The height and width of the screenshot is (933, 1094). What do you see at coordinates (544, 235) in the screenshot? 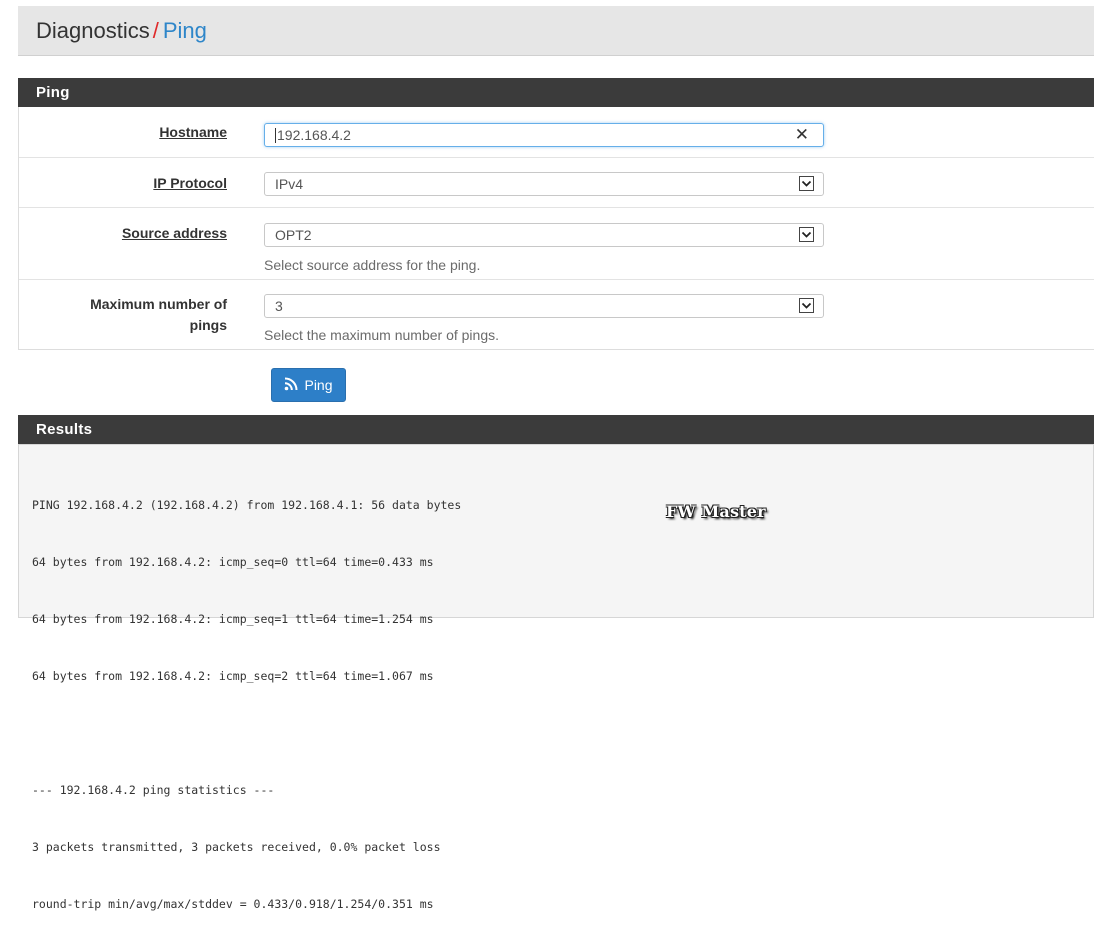
I see `source-address-select: OPT2` at bounding box center [544, 235].